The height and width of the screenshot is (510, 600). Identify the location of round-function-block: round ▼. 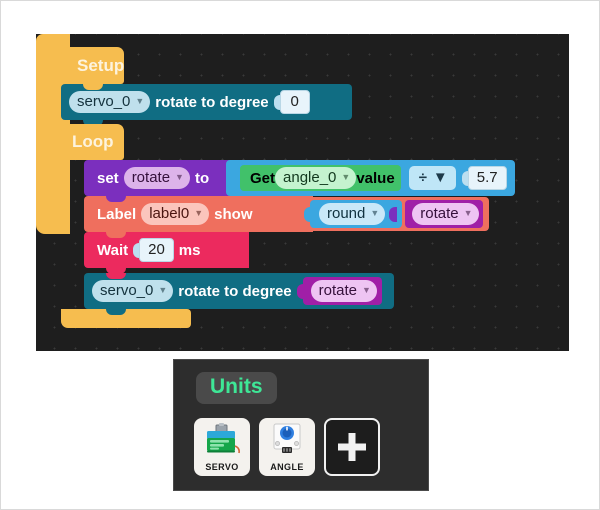
(356, 214).